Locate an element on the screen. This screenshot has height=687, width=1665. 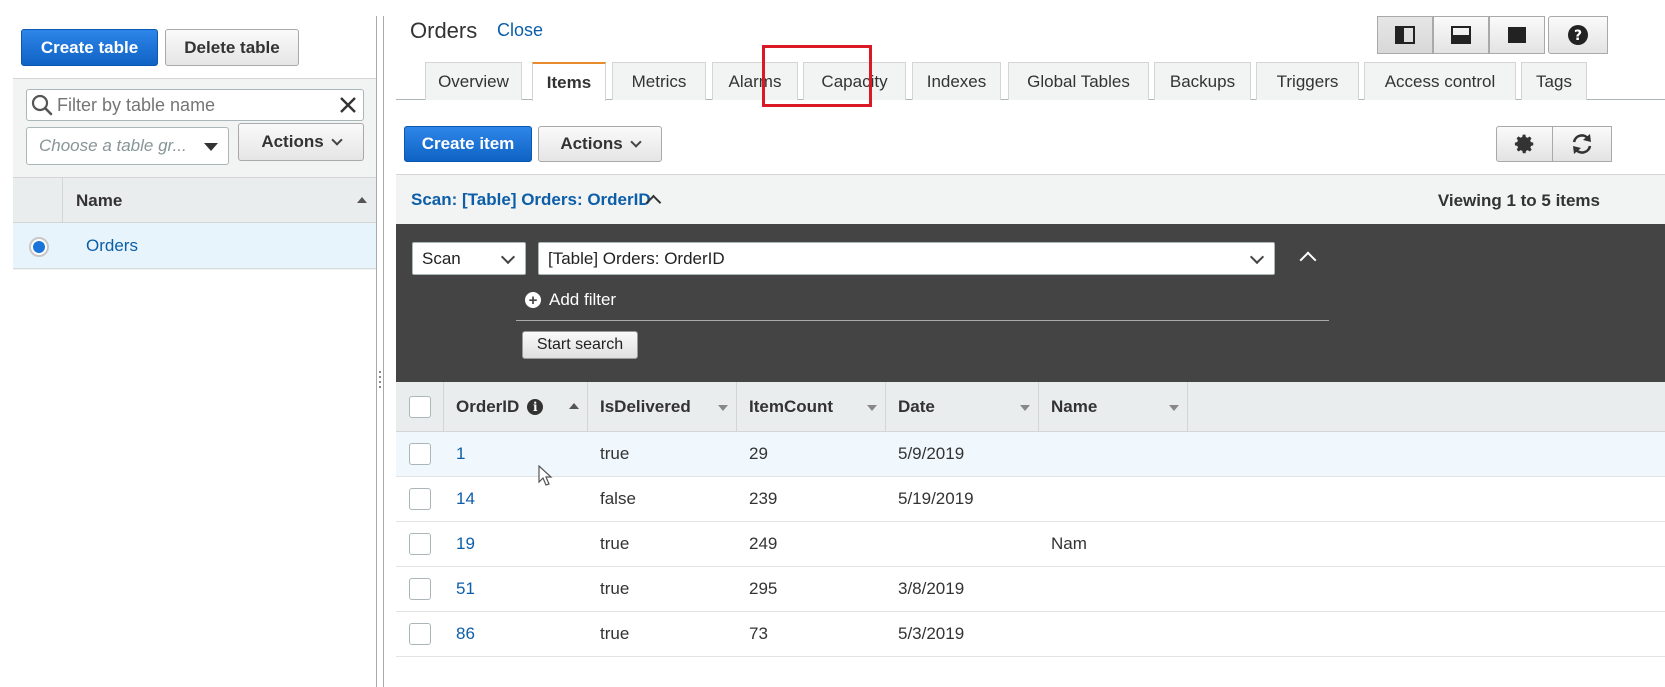
isdelivered-cell: true is located at coordinates (615, 453).